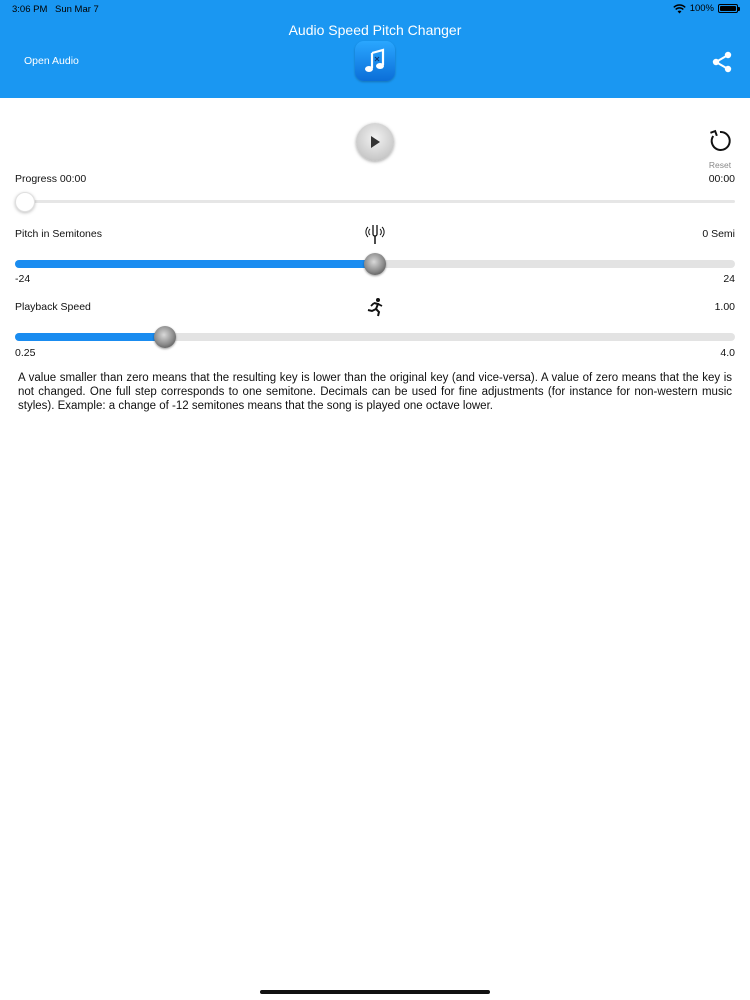 The image size is (750, 1000). What do you see at coordinates (165, 337) in the screenshot?
I see `speed-slider-knob` at bounding box center [165, 337].